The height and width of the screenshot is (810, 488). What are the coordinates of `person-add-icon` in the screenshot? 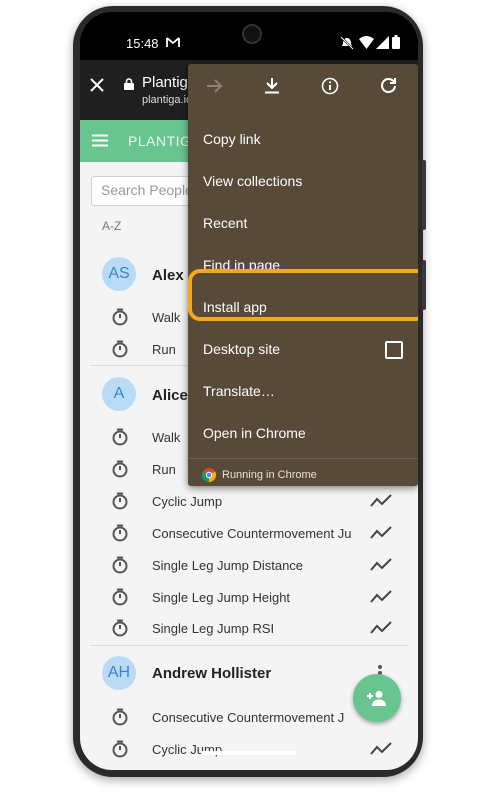 It's located at (376, 698).